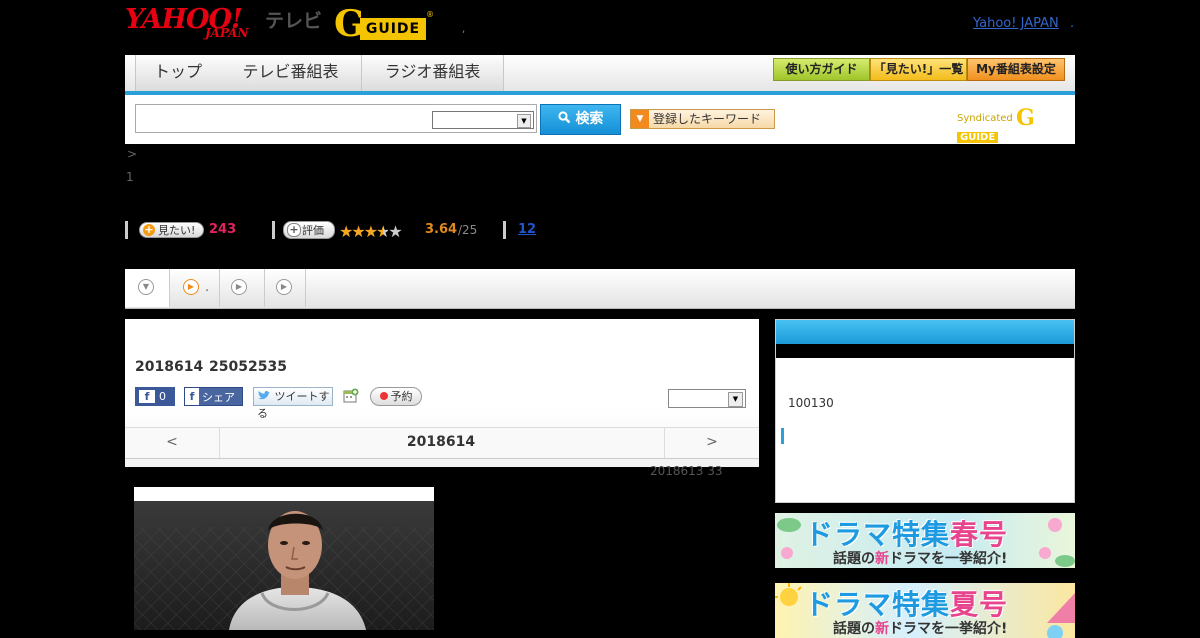 The height and width of the screenshot is (638, 1200). I want to click on tv-label: テレビ, so click(293, 19).